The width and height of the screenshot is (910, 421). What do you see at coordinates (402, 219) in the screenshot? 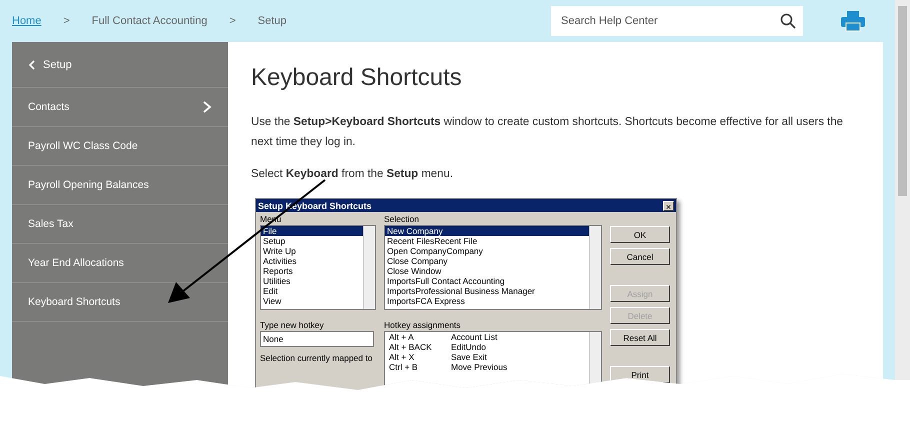
I see `field-label: Selection` at bounding box center [402, 219].